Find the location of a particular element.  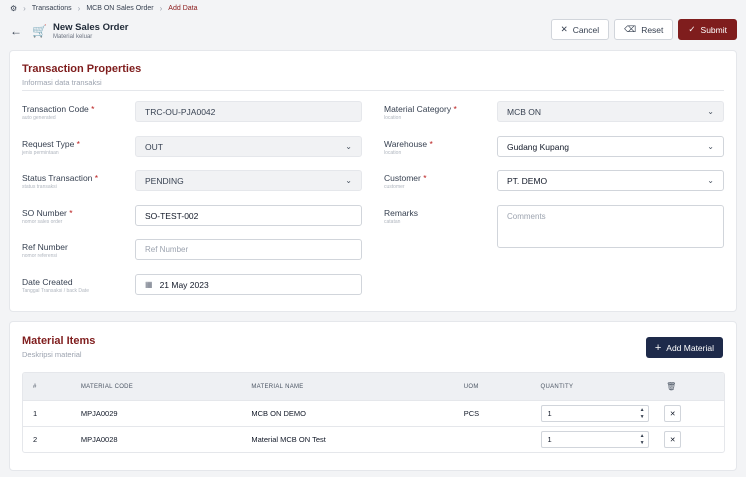

transaction-code-field: TRC-OU-PJA0042 is located at coordinates (248, 111).